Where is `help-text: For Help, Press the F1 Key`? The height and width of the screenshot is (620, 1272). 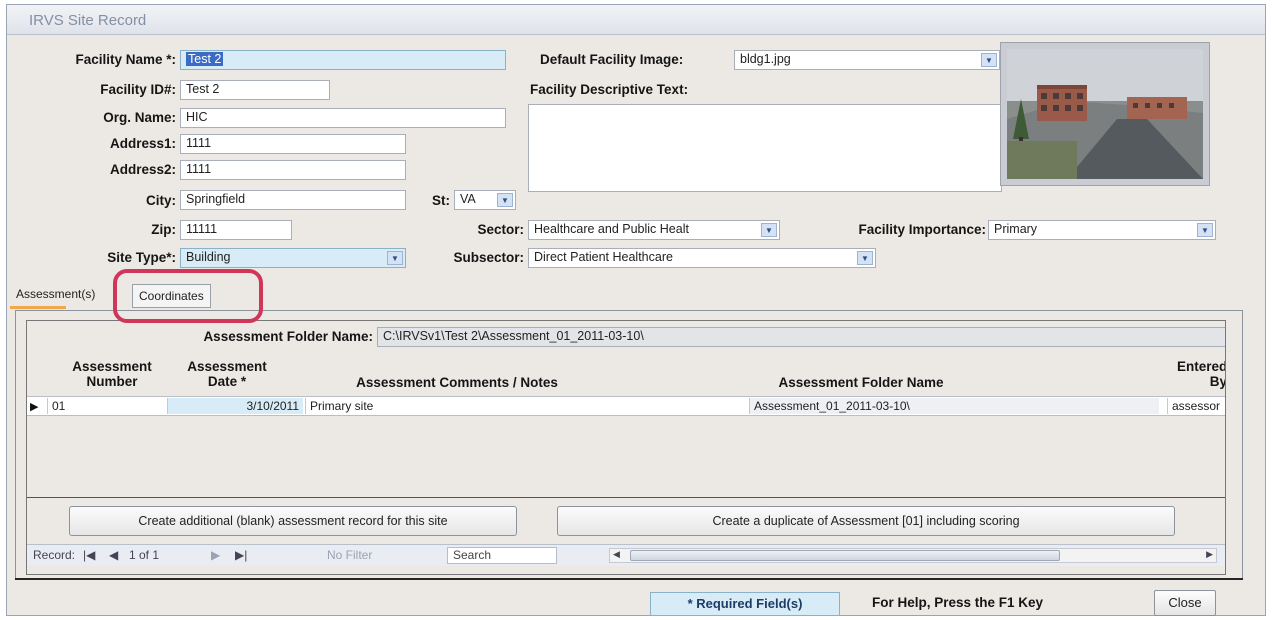
help-text: For Help, Press the F1 Key is located at coordinates (958, 602).